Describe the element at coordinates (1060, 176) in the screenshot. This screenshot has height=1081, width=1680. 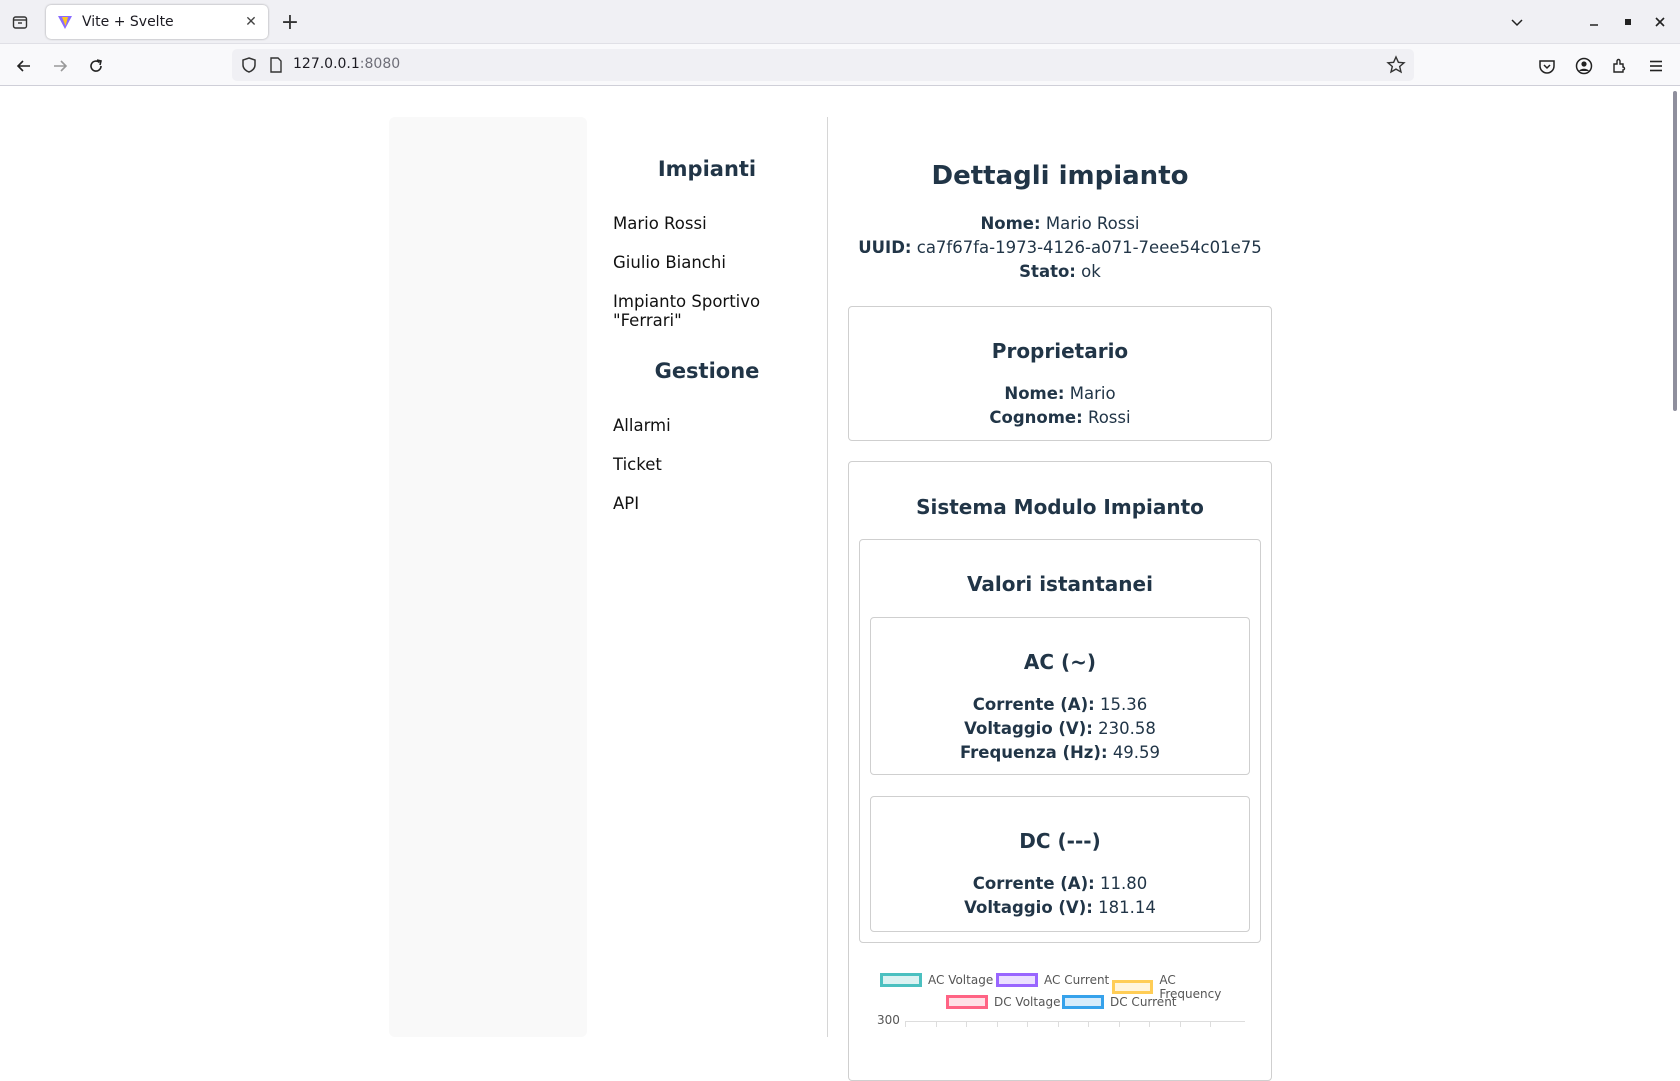
I see `page-title: Dettagli impianto` at that location.